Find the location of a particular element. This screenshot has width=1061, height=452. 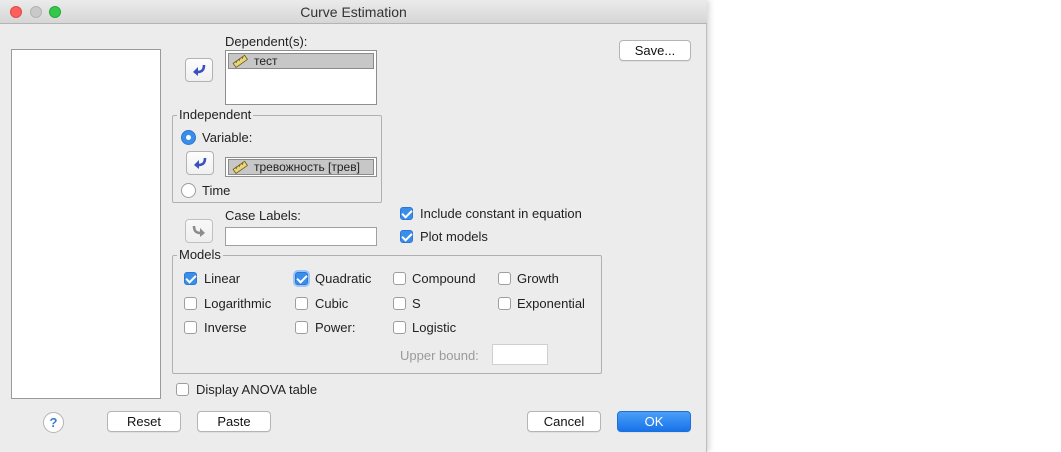

move-to-dependents-button is located at coordinates (199, 70).